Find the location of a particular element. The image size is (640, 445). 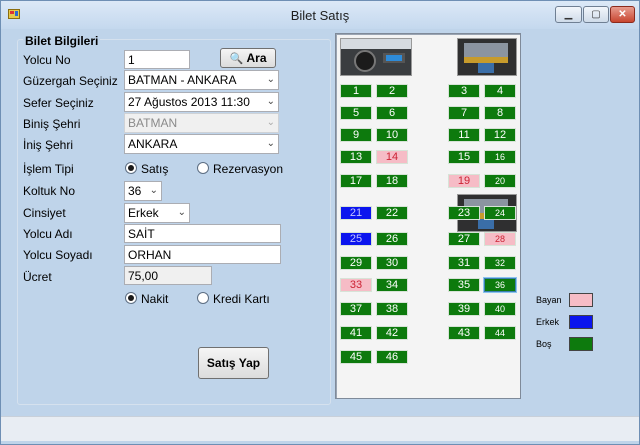

seat-30: 30 is located at coordinates (392, 263).